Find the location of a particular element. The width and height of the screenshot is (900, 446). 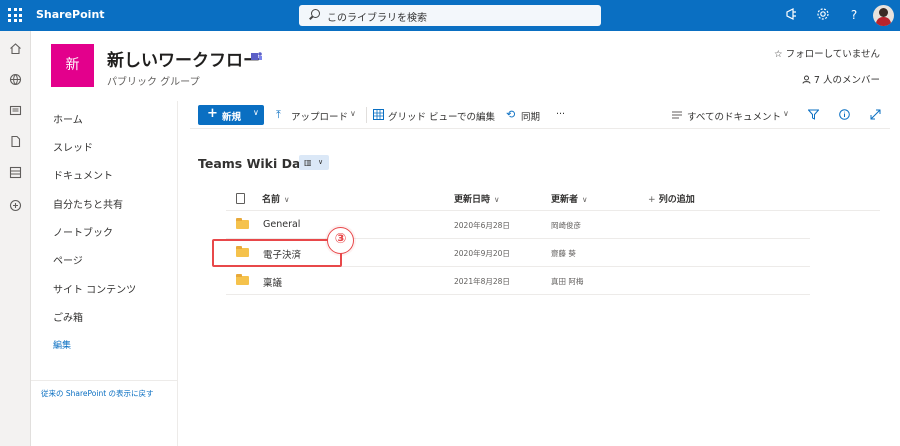

star-icon: ☆ is located at coordinates (778, 54).